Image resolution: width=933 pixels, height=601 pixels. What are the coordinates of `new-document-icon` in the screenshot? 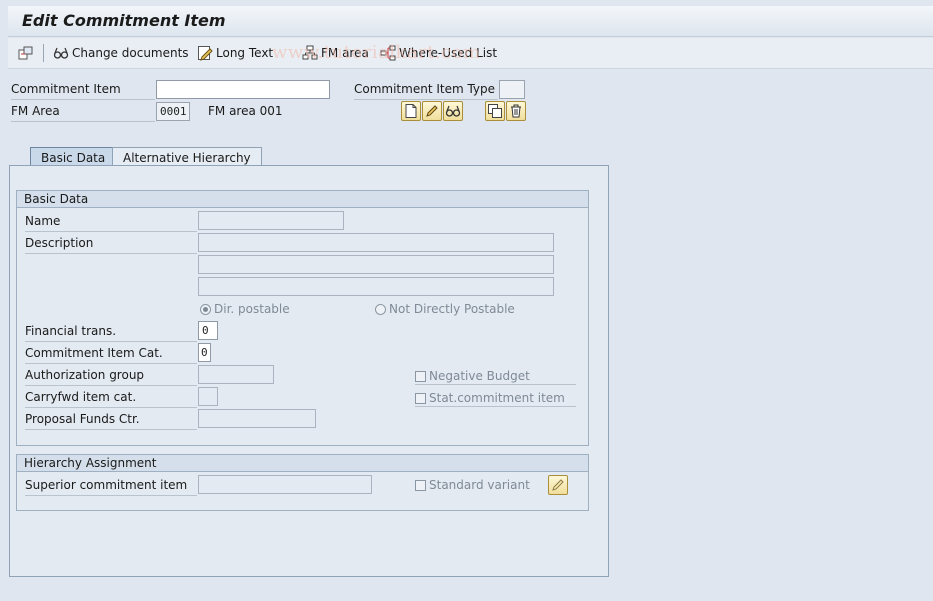 It's located at (411, 111).